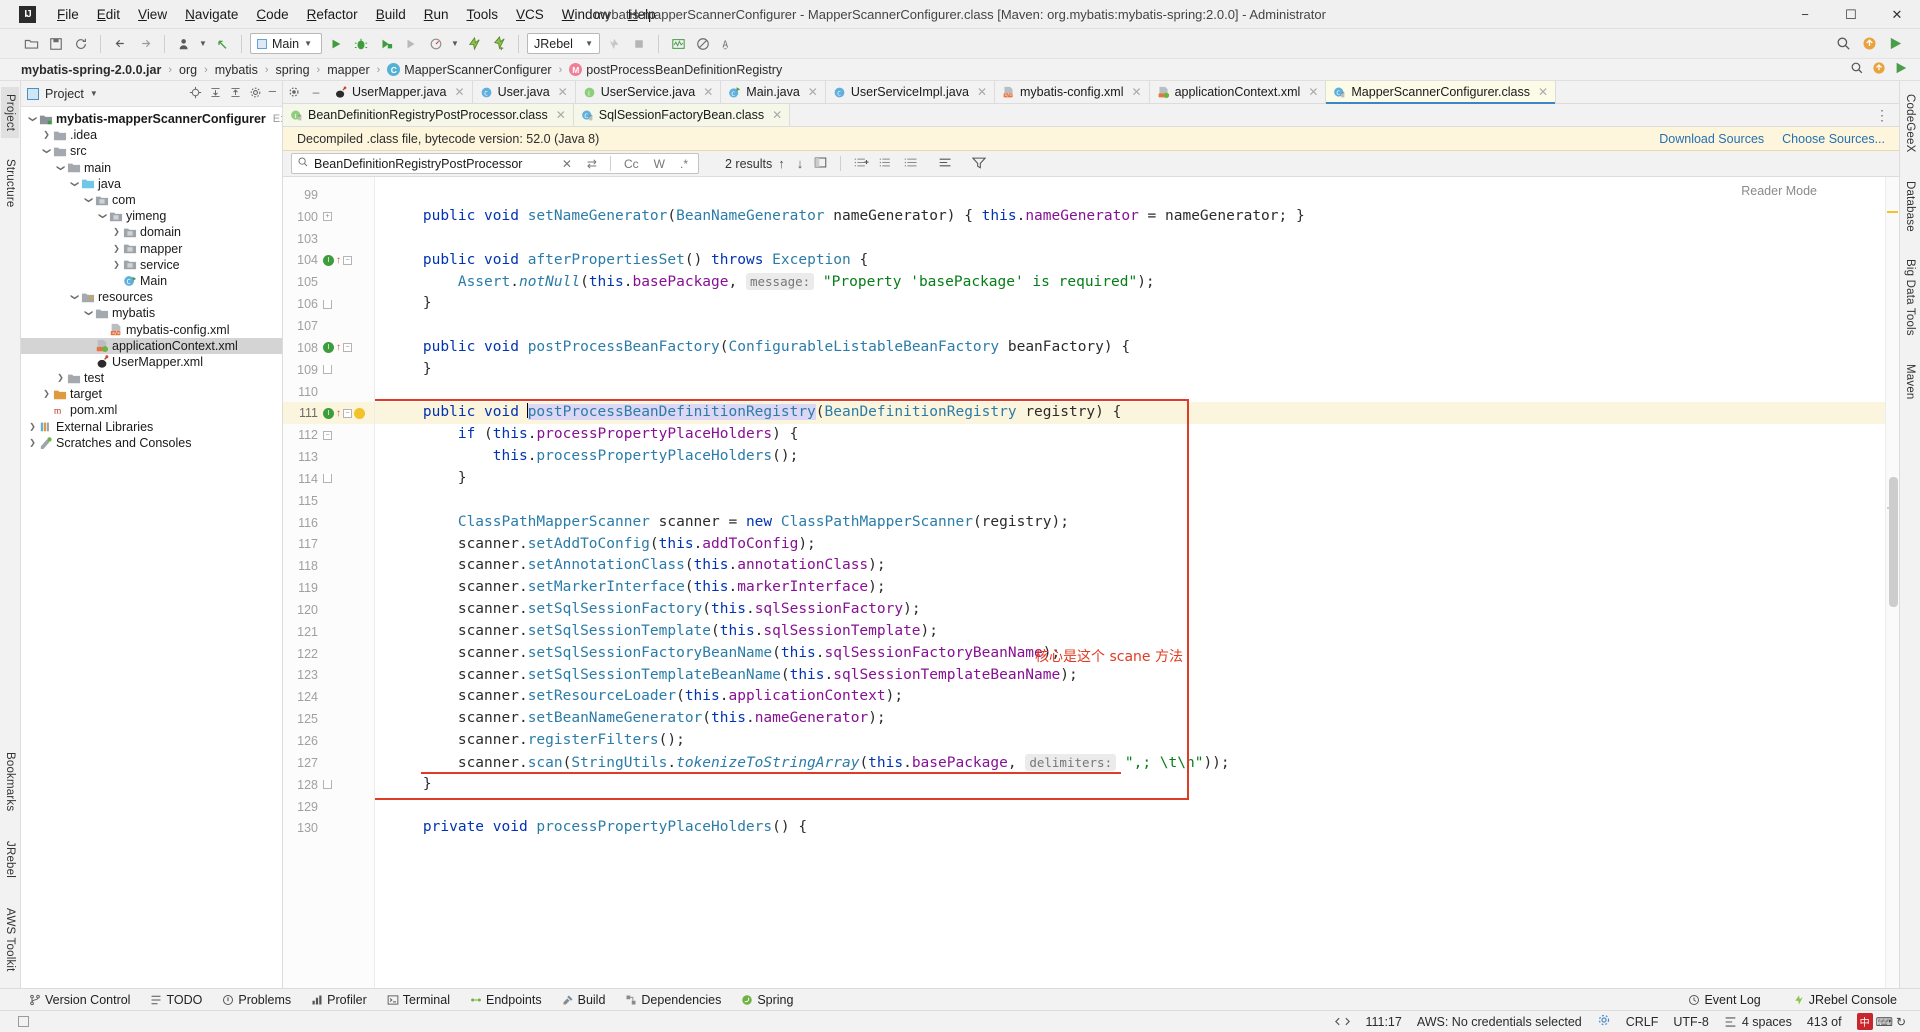 This screenshot has height=1032, width=1920. Describe the element at coordinates (1910, 382) in the screenshot. I see `sidebar-item-maven: Maven` at that location.